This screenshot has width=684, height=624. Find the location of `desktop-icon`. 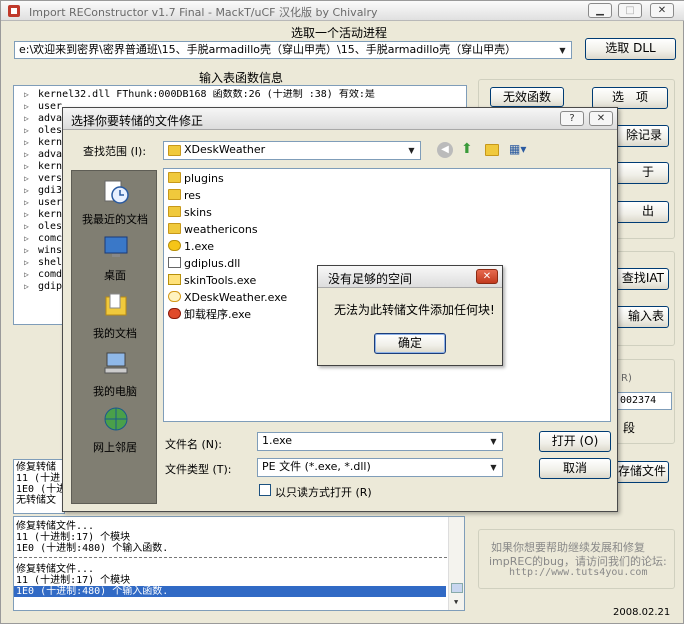

desktop-icon is located at coordinates (116, 246).